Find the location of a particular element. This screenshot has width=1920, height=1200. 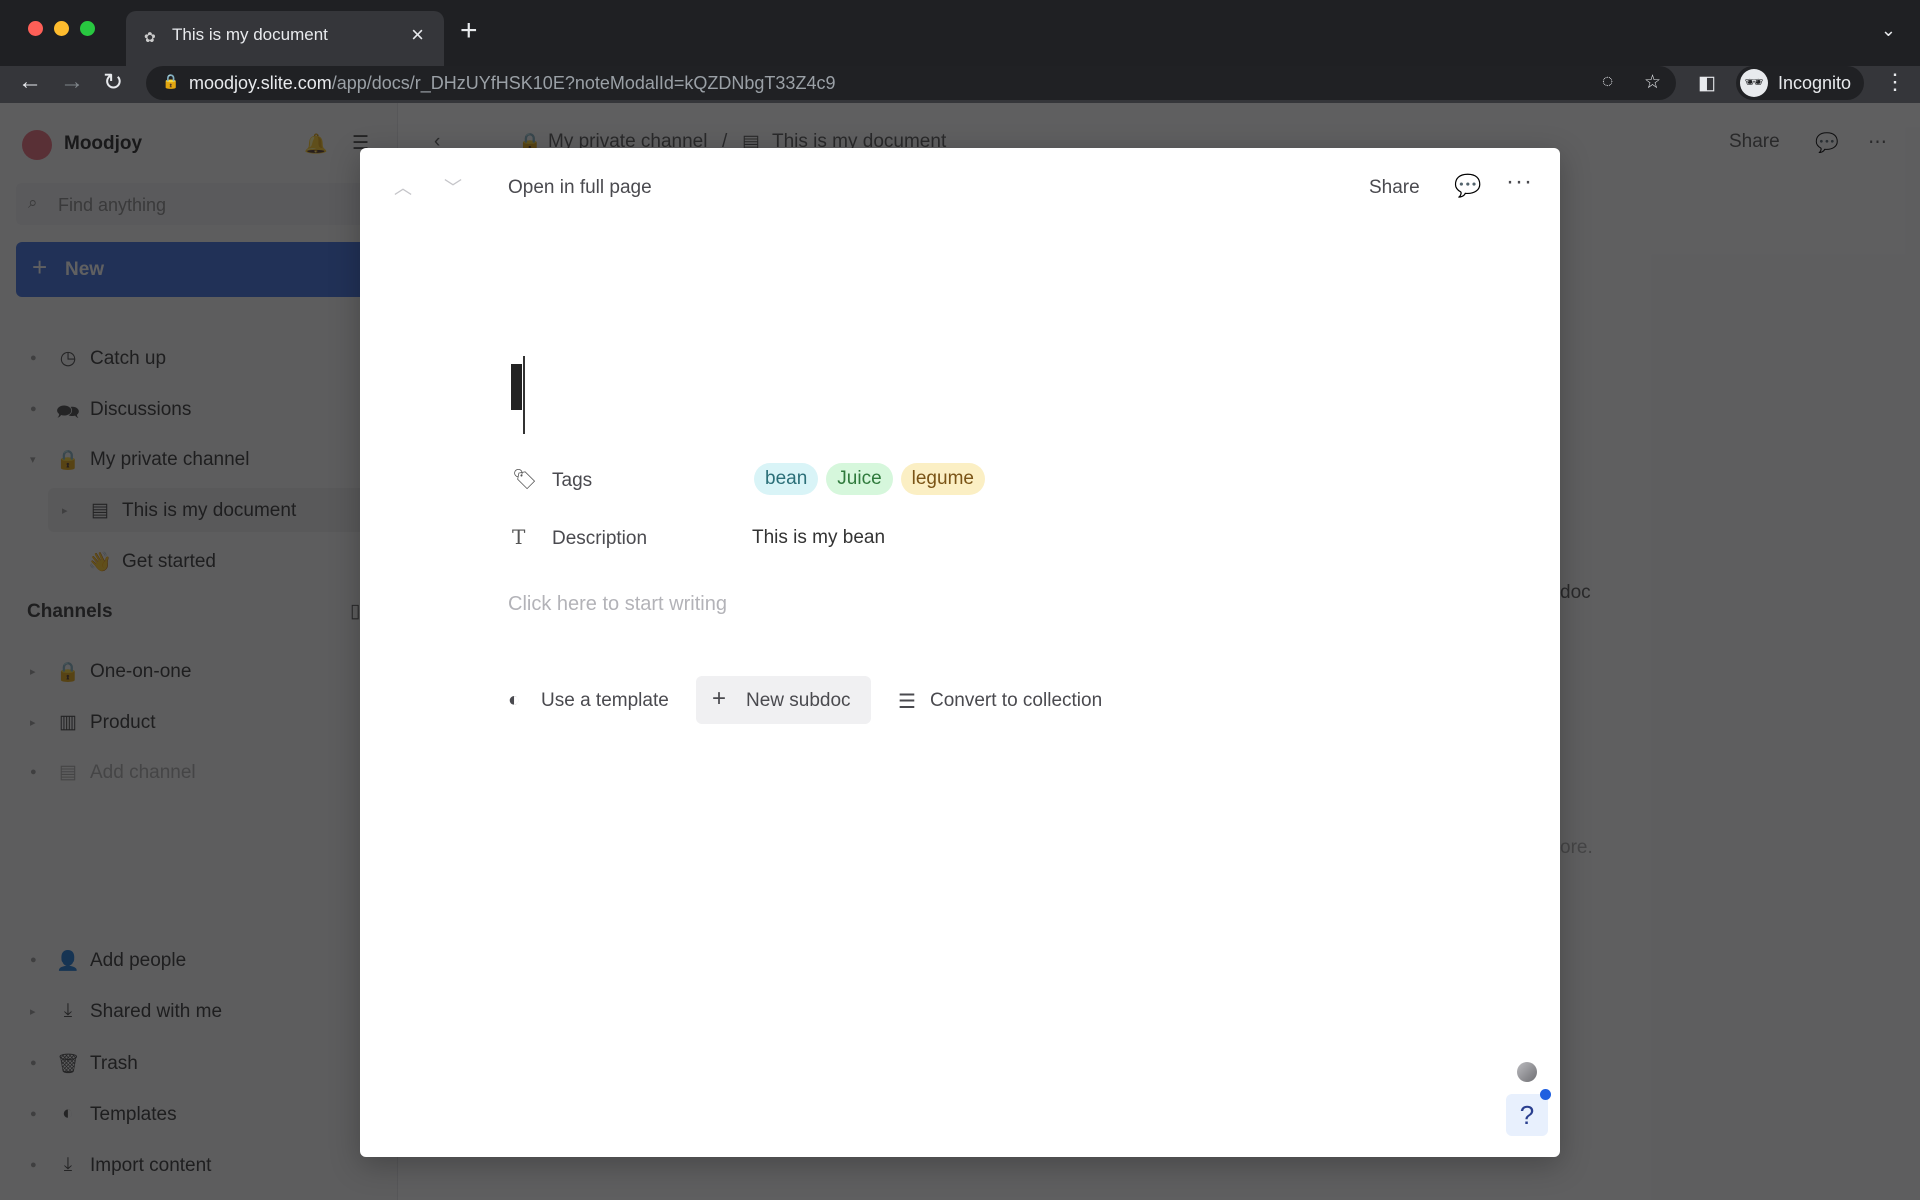

action-label: Use a template is located at coordinates (605, 700).